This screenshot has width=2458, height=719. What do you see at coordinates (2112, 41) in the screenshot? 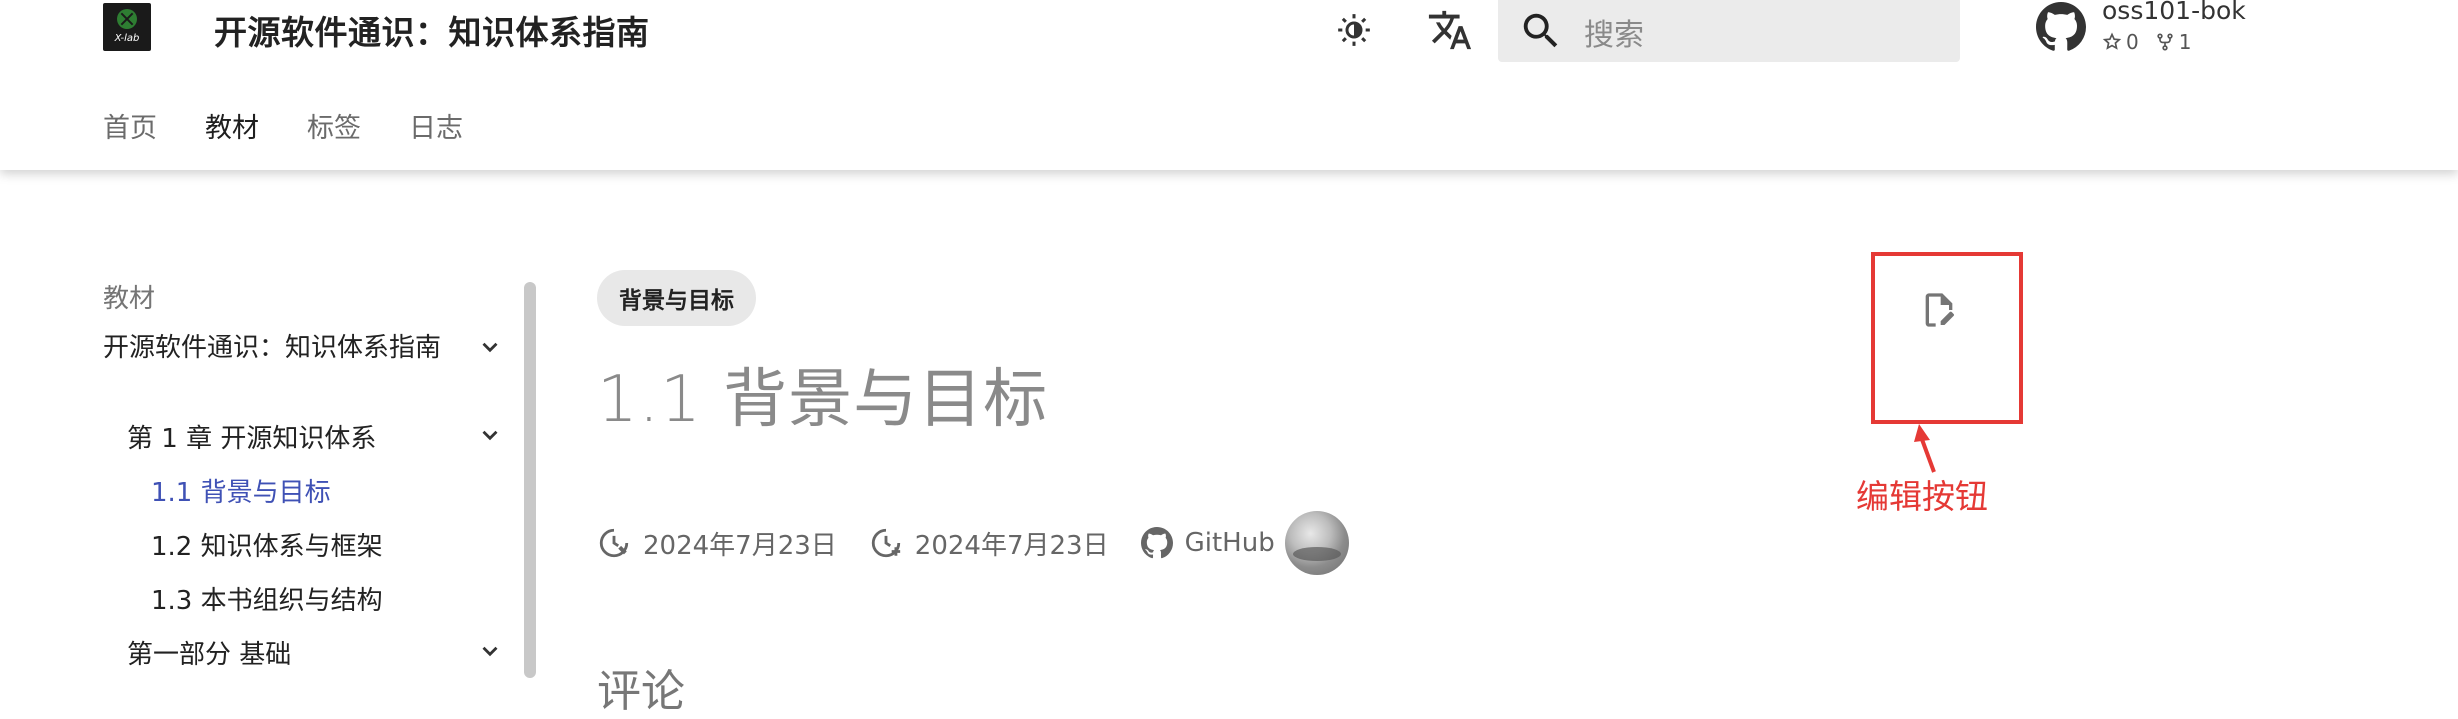
I see `star-icon` at bounding box center [2112, 41].